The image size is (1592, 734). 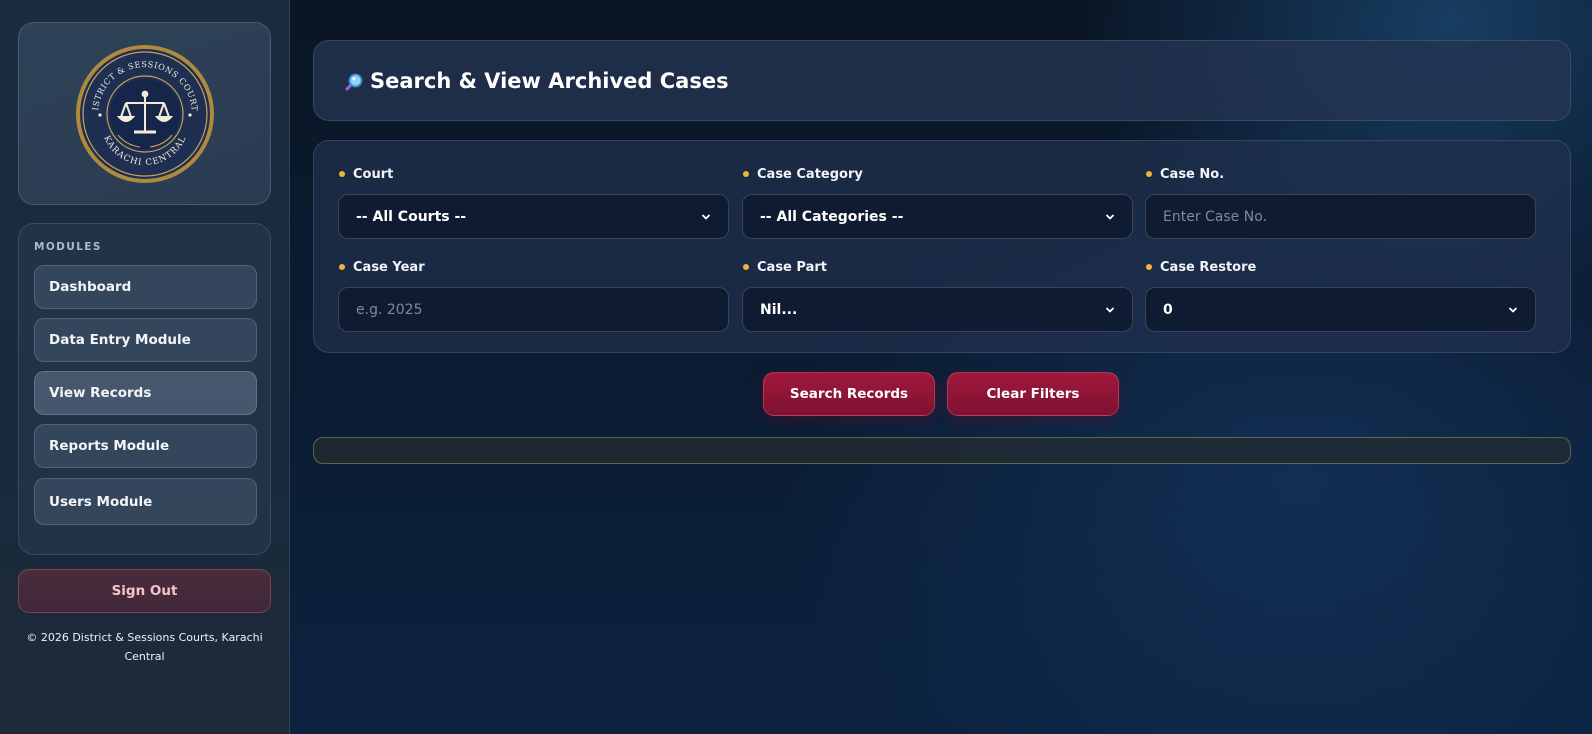 I want to click on case-year-field: Case Year, so click(x=533, y=295).